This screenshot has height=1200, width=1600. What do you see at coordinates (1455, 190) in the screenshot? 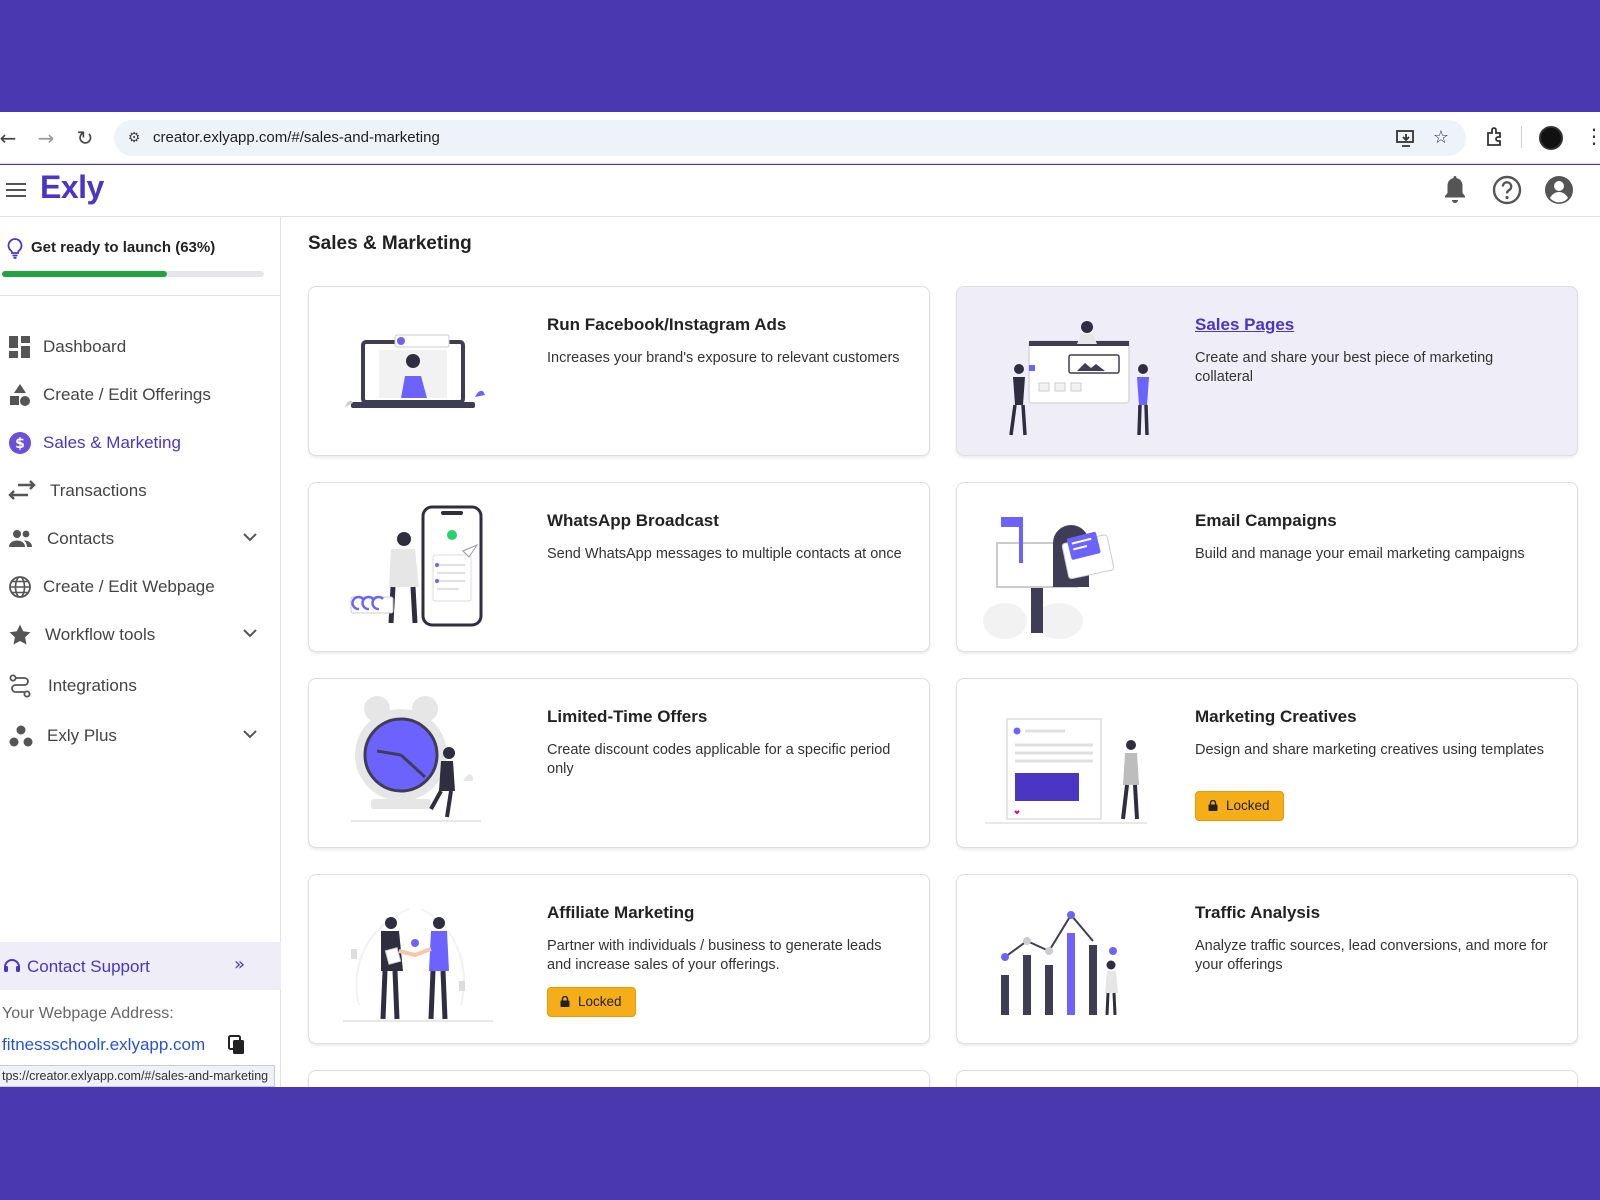
I see `notification-bell-icon` at bounding box center [1455, 190].